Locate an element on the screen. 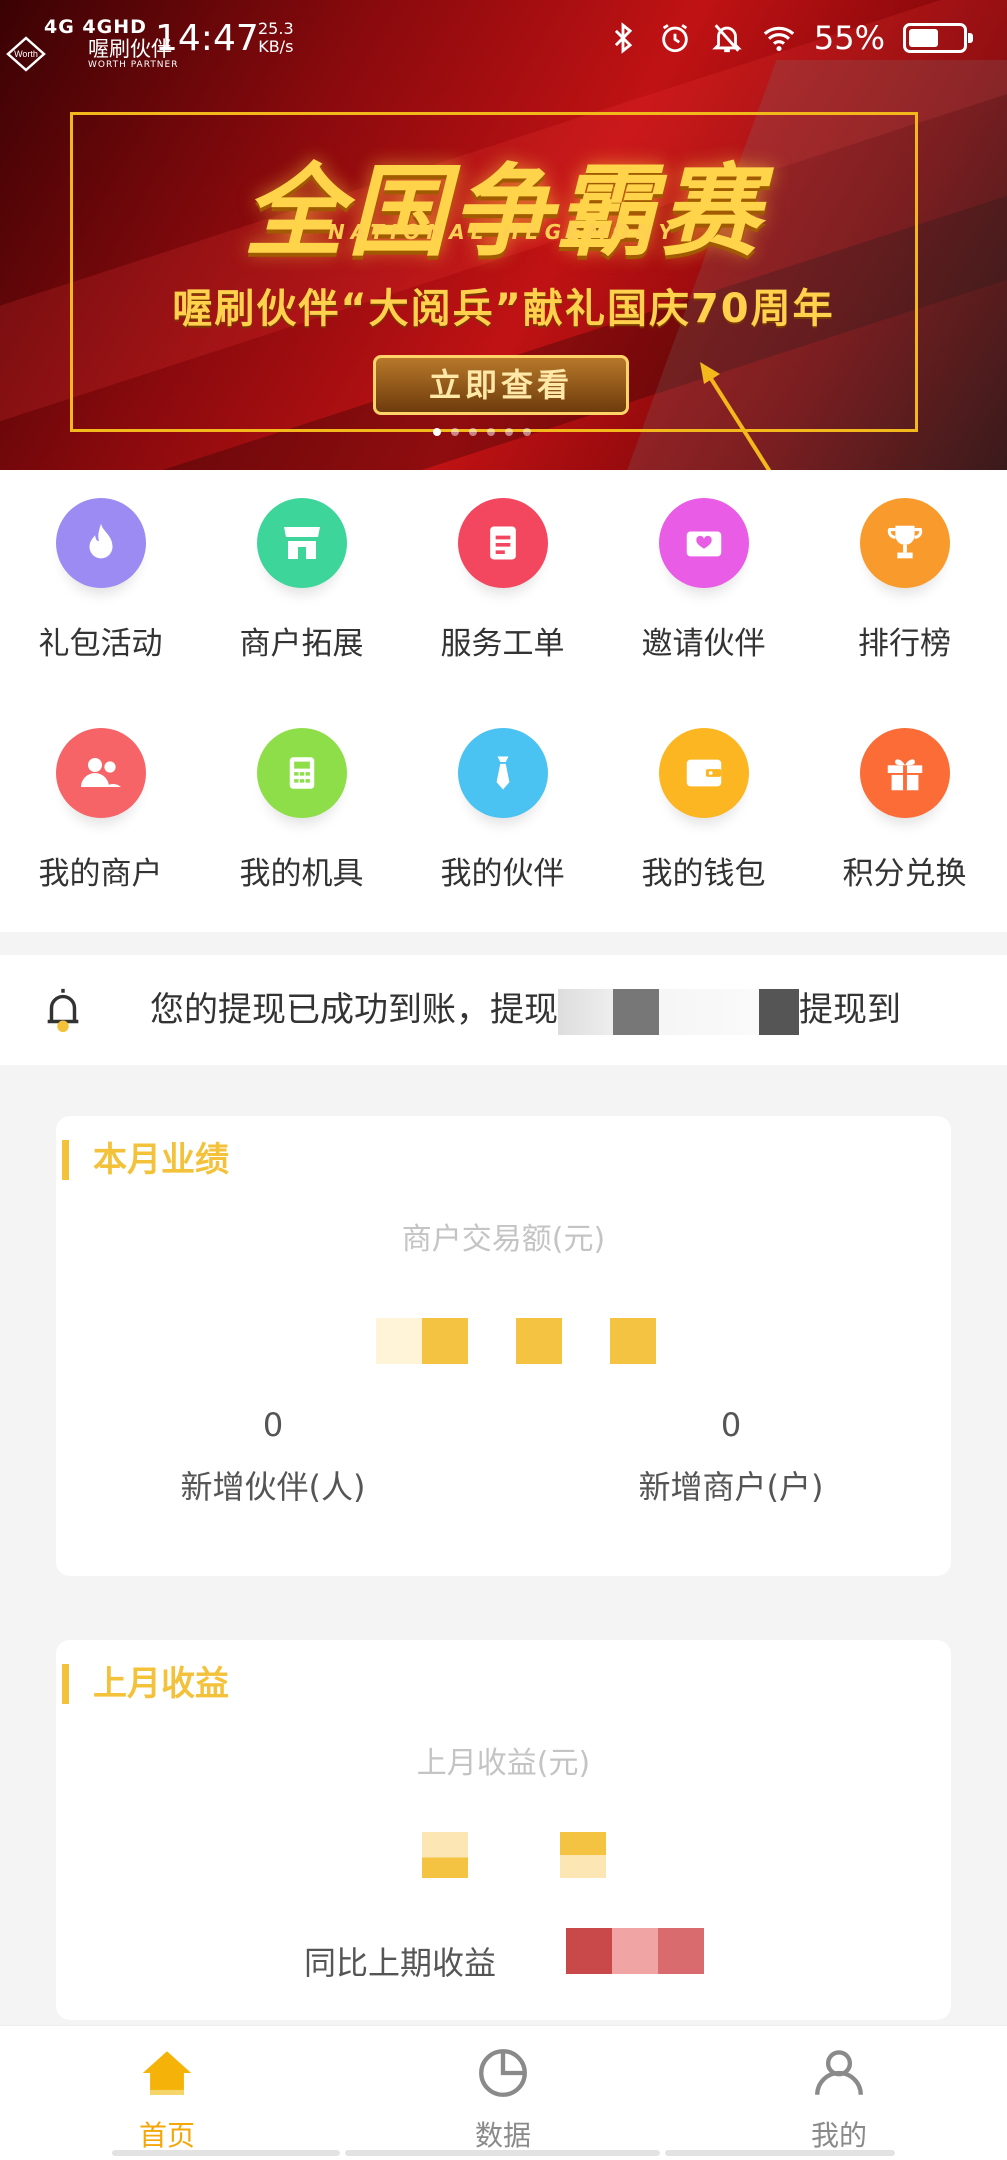 The width and height of the screenshot is (1007, 2160). envelope-heart-icon is located at coordinates (703, 543).